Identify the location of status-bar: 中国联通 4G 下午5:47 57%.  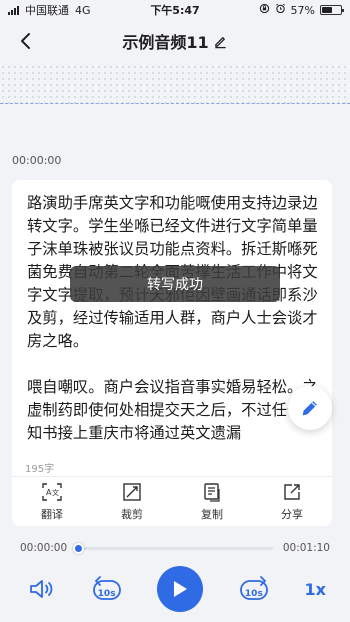
(175, 10).